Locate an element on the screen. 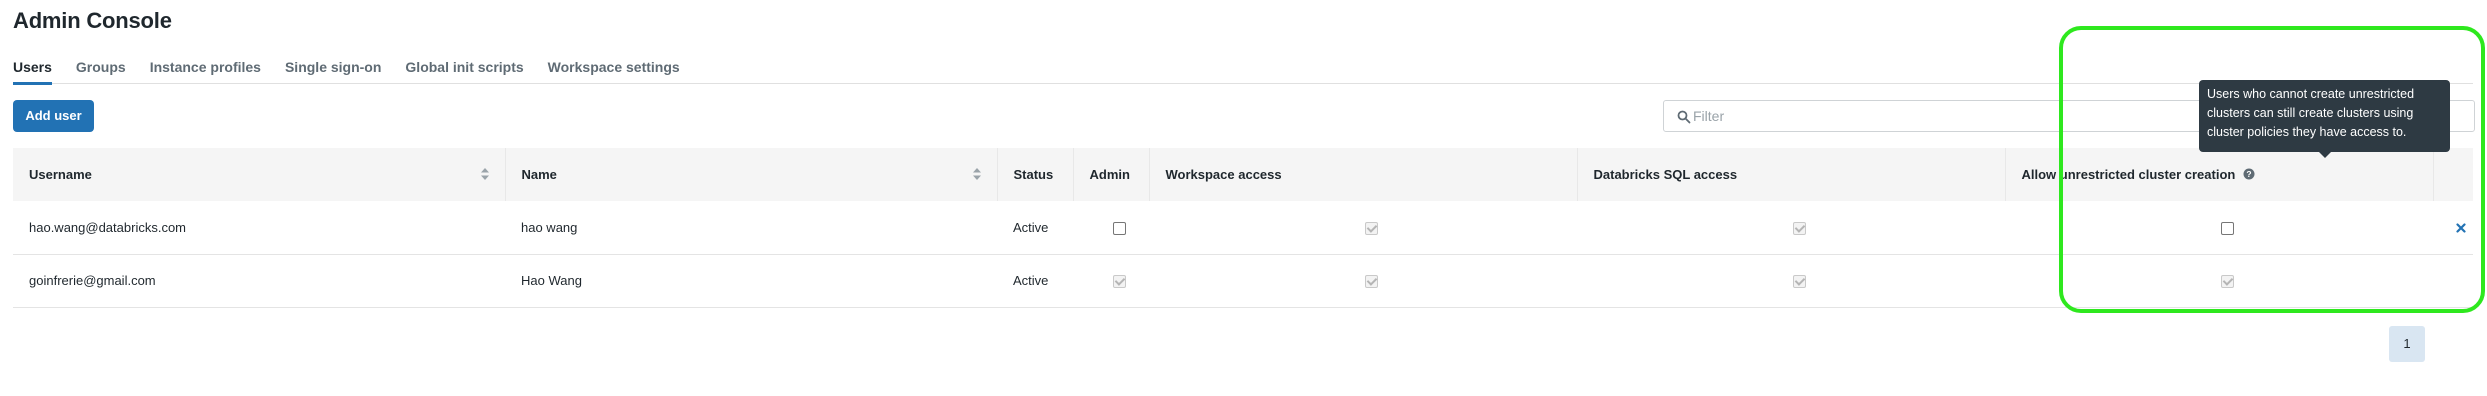 This screenshot has height=396, width=2487. column-header-actions is located at coordinates (2453, 174).